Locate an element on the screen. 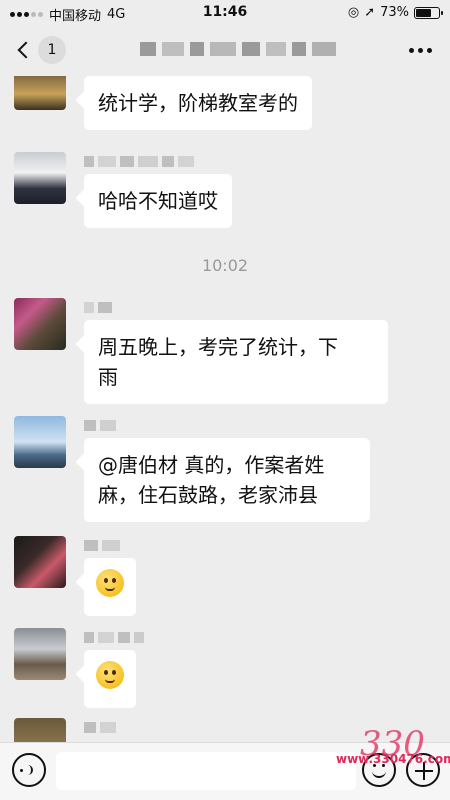 This screenshot has width=450, height=800. chat-title-redacted is located at coordinates (238, 49).